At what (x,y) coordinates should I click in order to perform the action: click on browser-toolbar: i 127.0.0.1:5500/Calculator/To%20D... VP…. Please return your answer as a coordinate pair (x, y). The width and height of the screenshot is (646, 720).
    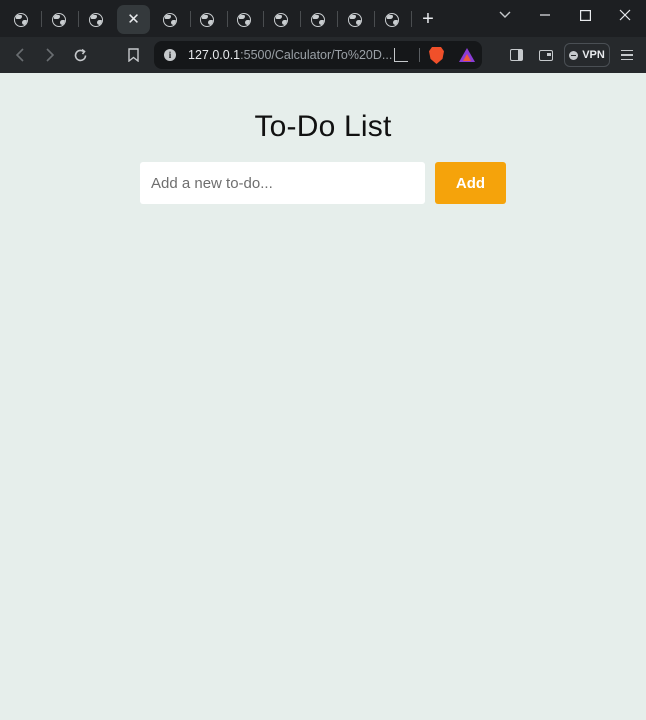
    Looking at the image, I should click on (323, 55).